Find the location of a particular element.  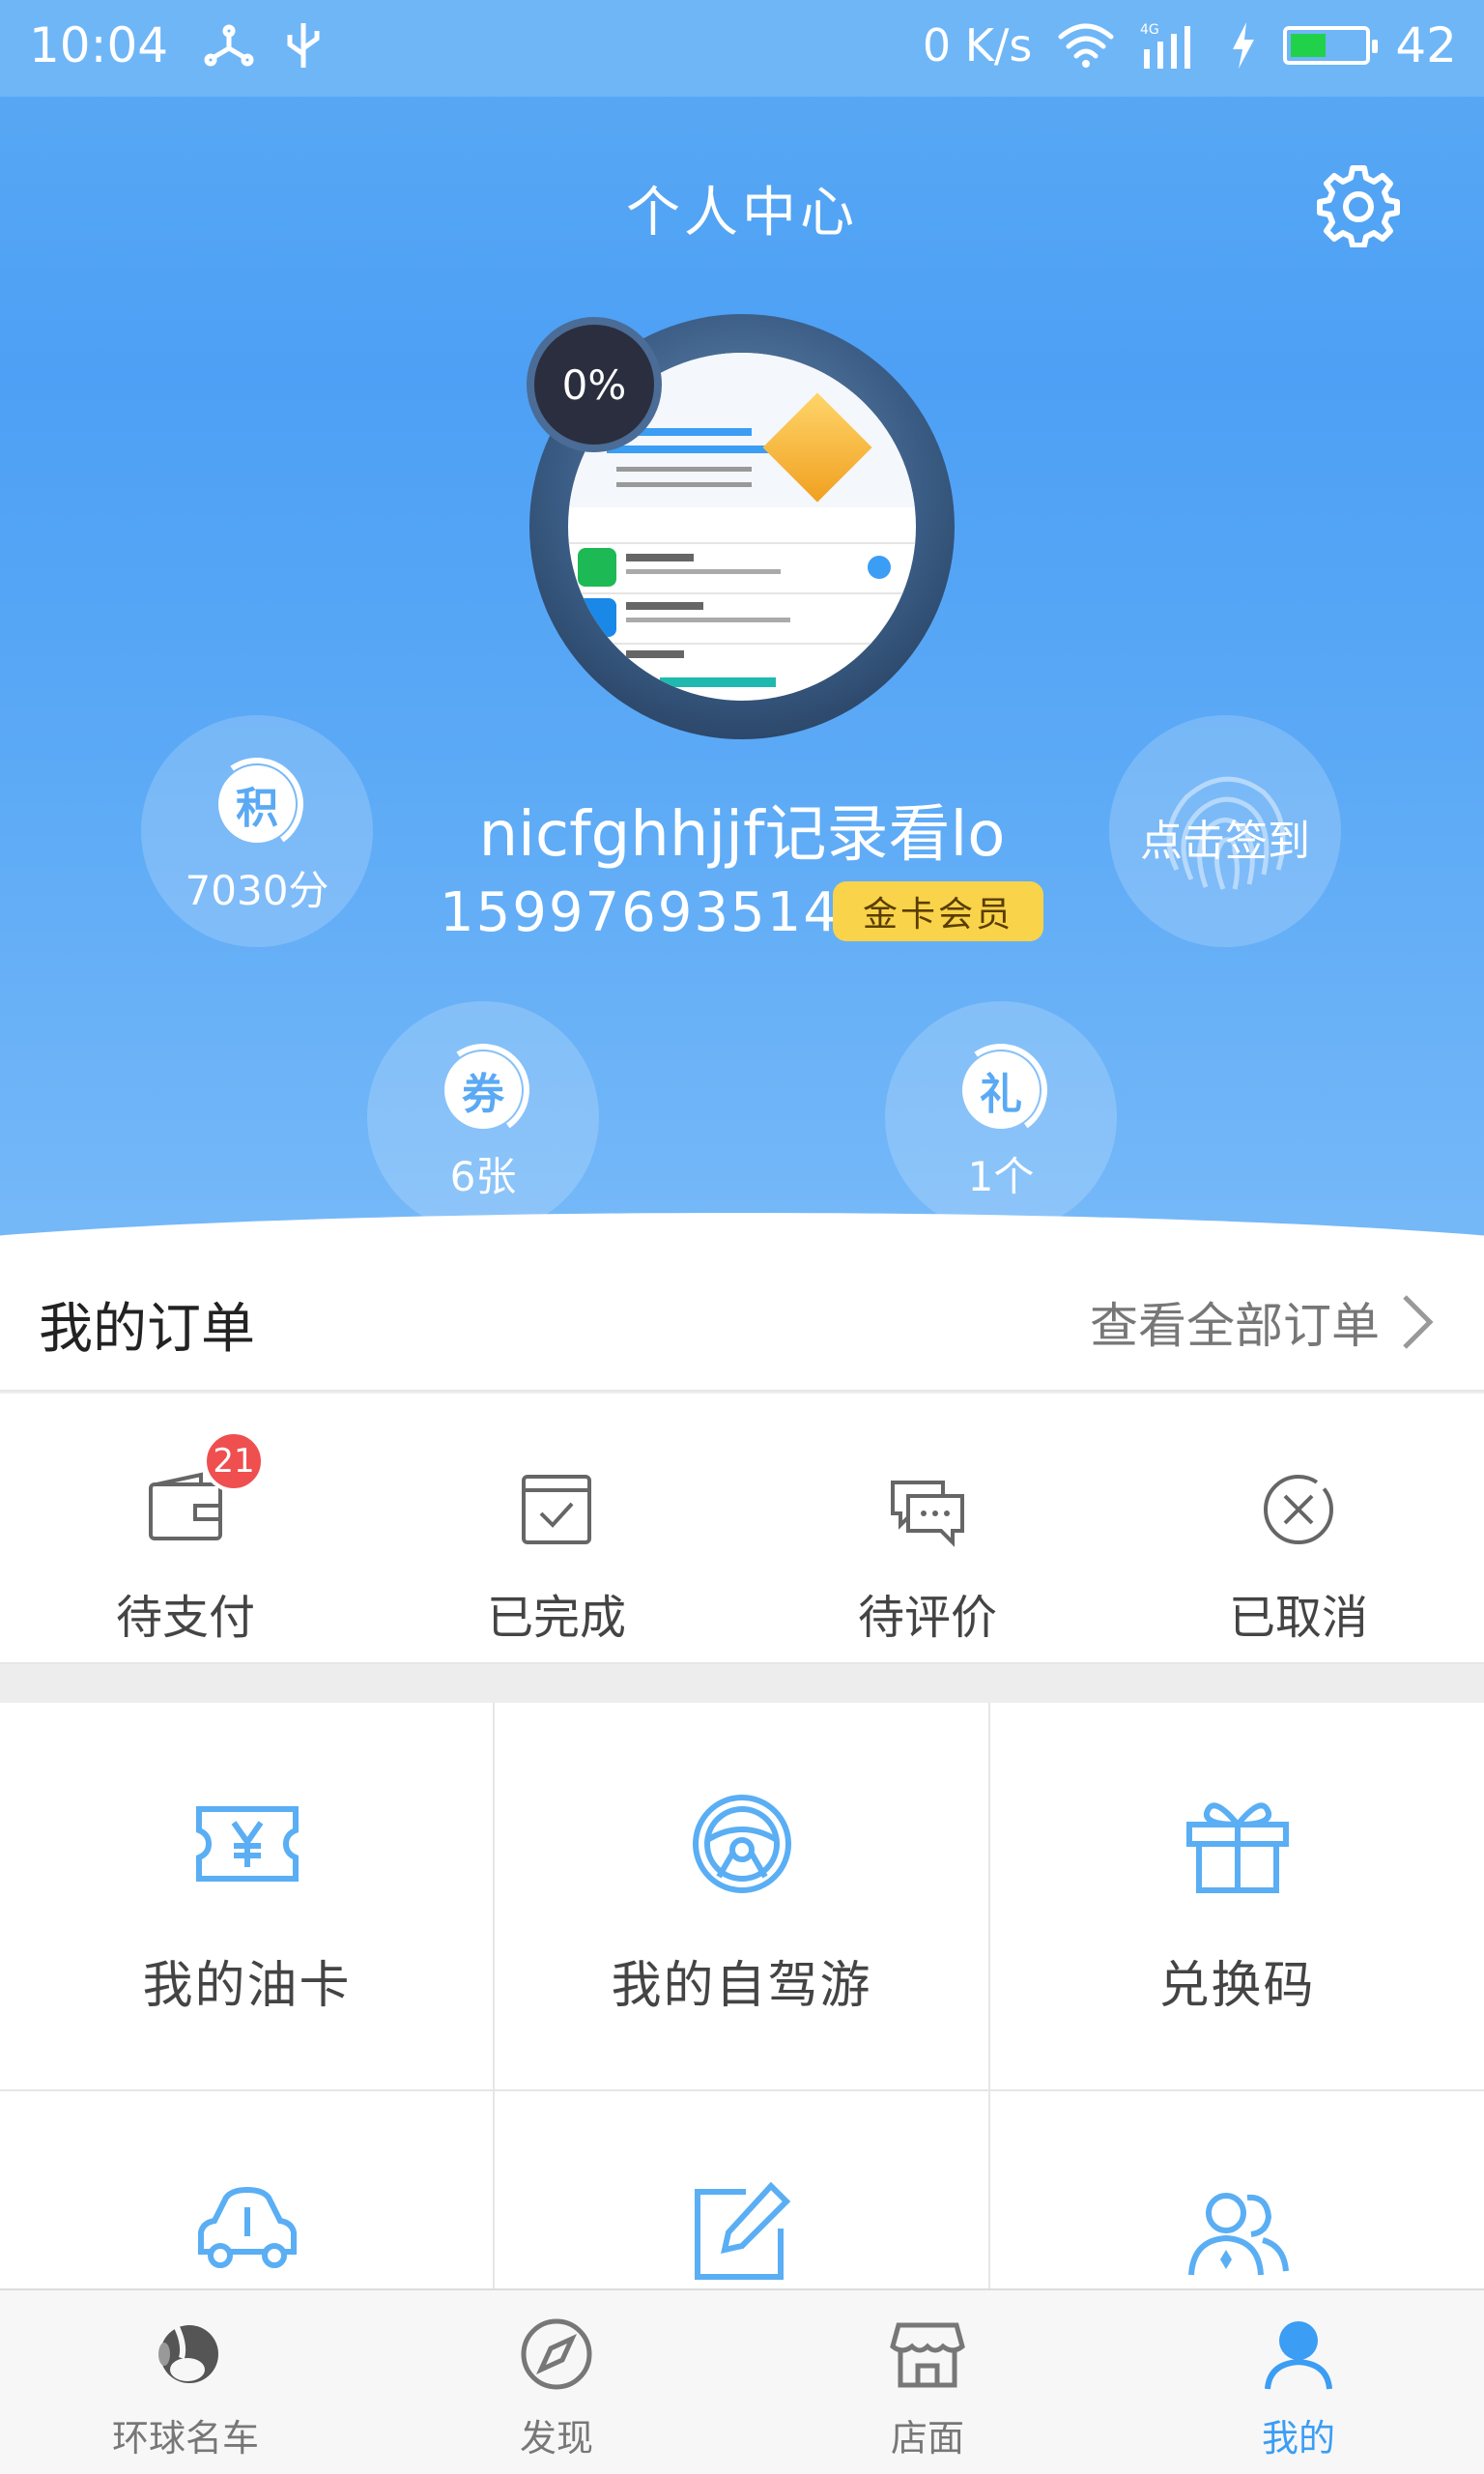

brand-icon is located at coordinates (188, 2353).